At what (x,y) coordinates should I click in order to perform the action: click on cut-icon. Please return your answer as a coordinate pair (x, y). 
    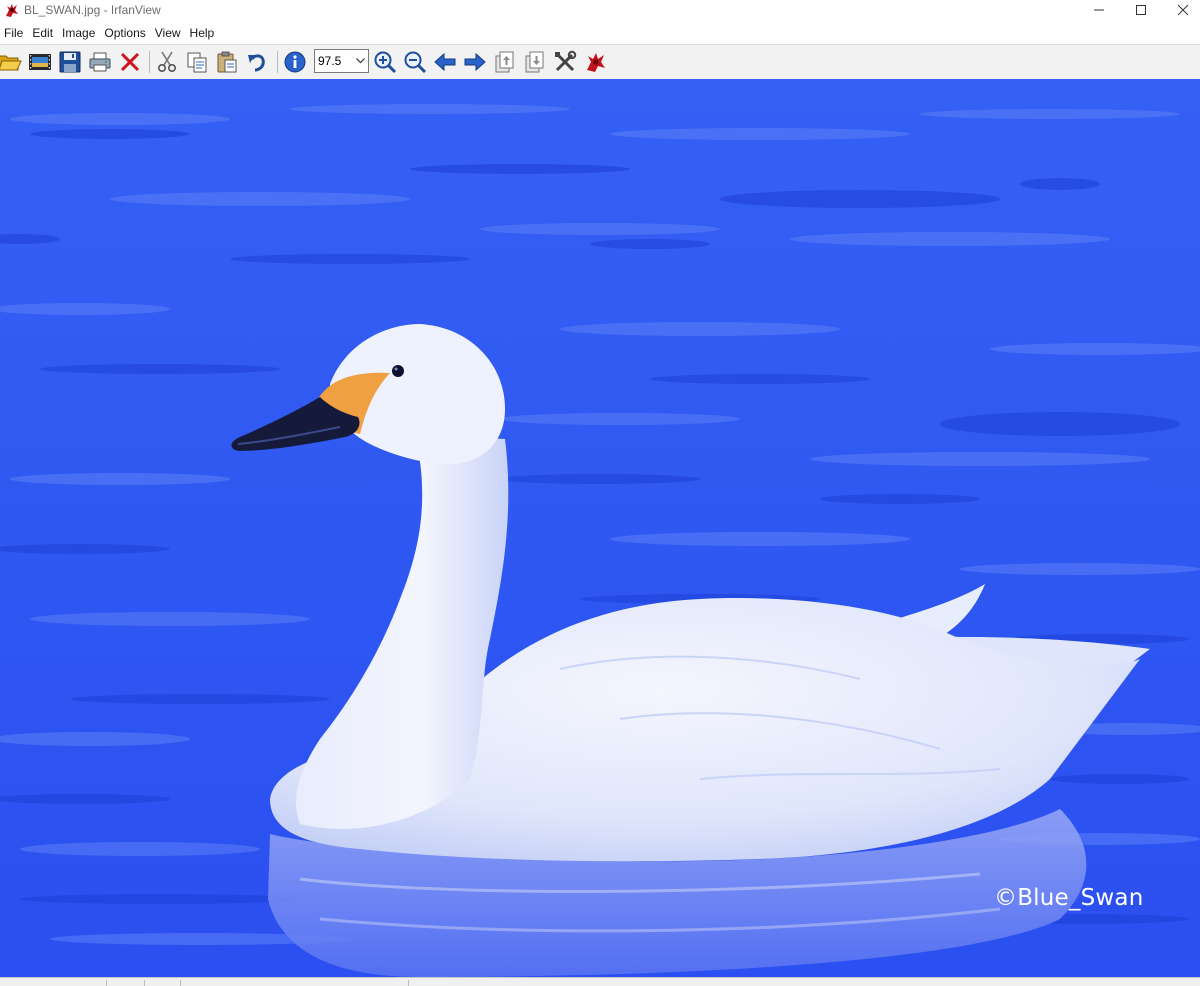
    Looking at the image, I should click on (167, 62).